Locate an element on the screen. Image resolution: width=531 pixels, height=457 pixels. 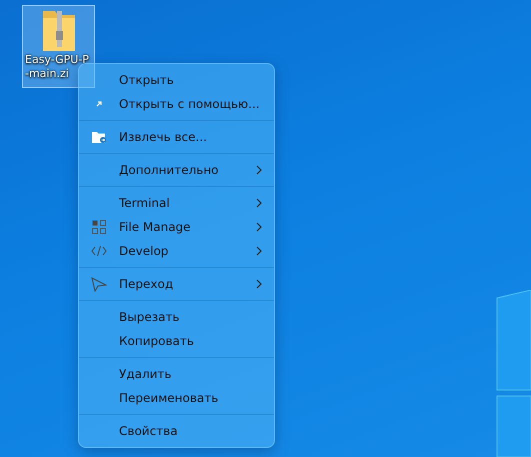
desktop-icon-tile: Easy-GPU-P -main.zi is located at coordinates (58, 46).